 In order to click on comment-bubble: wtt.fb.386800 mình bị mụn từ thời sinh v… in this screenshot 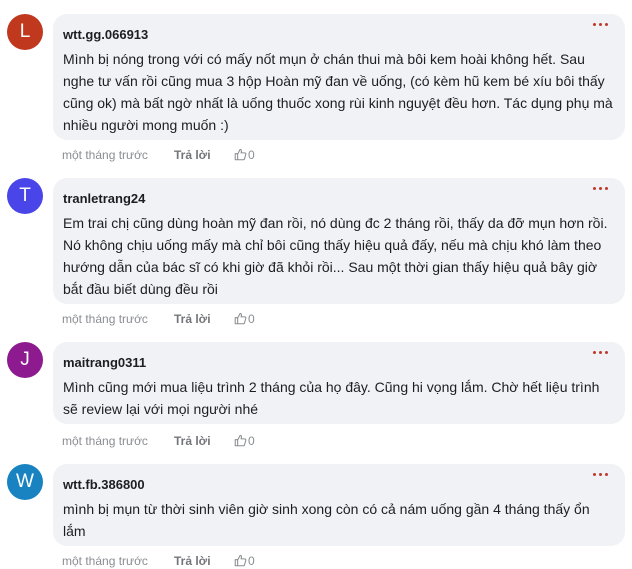, I will do `click(339, 505)`.